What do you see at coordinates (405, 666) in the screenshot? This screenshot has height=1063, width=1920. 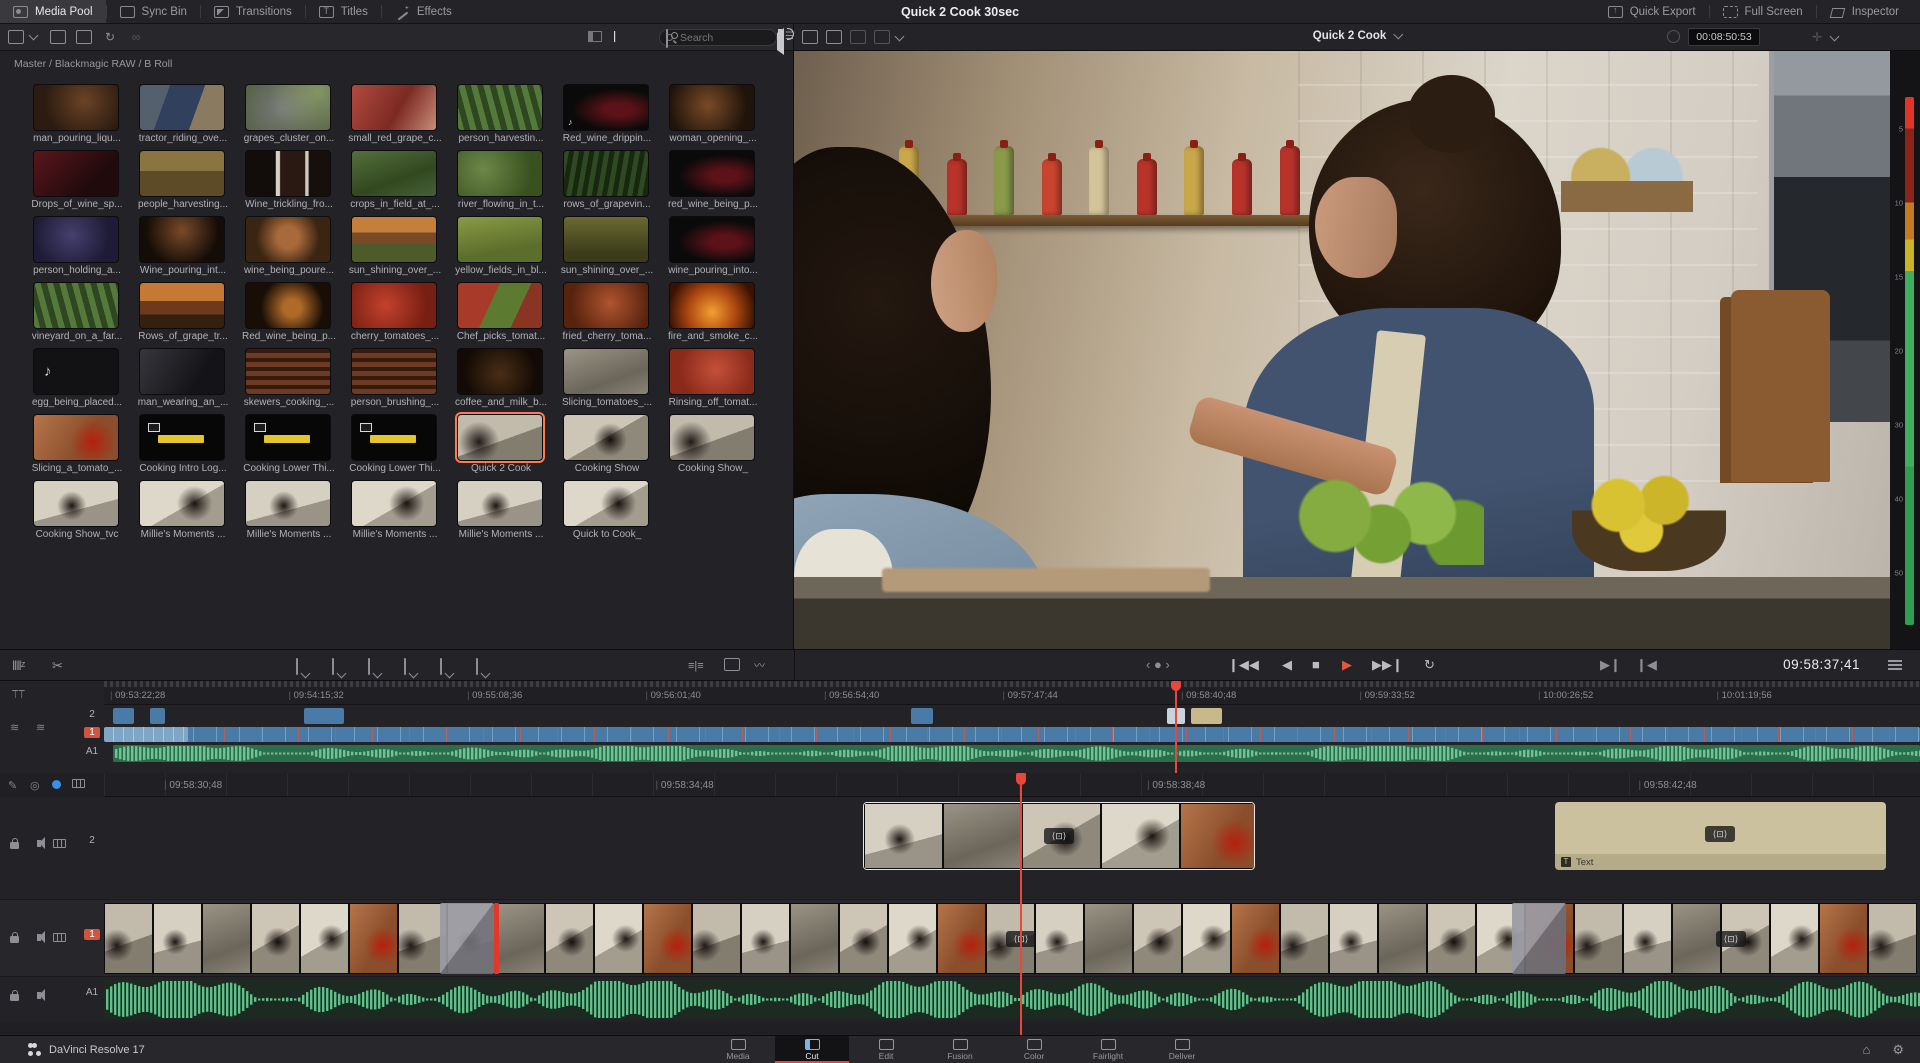 I see `close-up-icon` at bounding box center [405, 666].